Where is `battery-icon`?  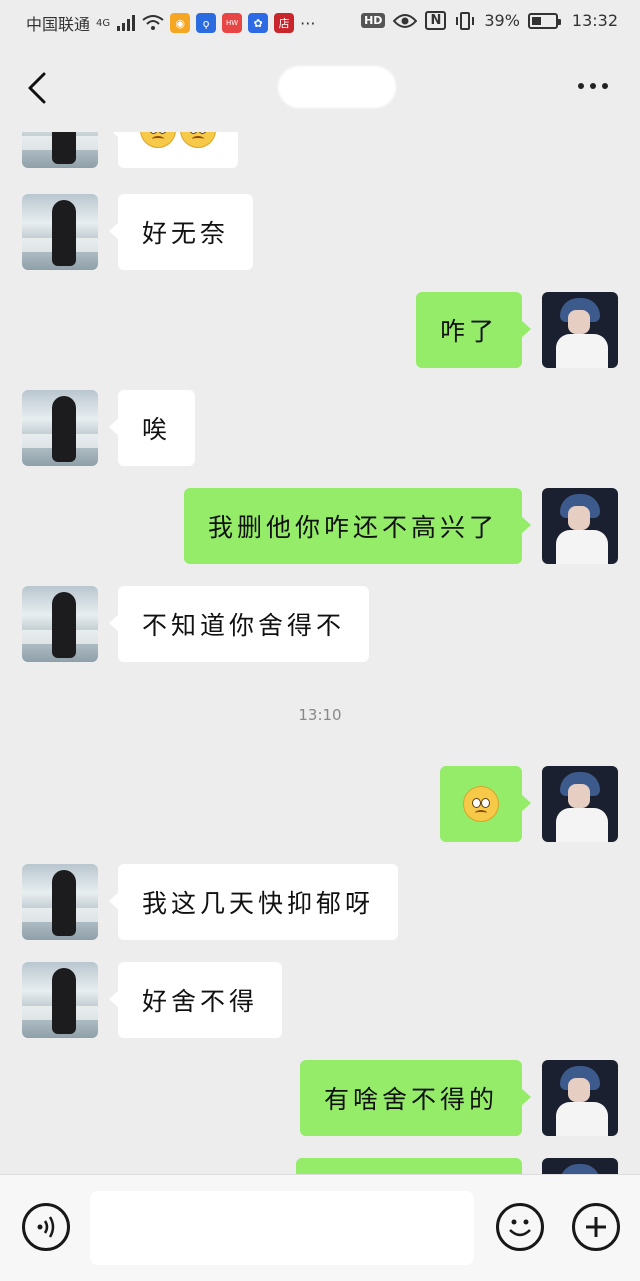
battery-icon is located at coordinates (544, 20).